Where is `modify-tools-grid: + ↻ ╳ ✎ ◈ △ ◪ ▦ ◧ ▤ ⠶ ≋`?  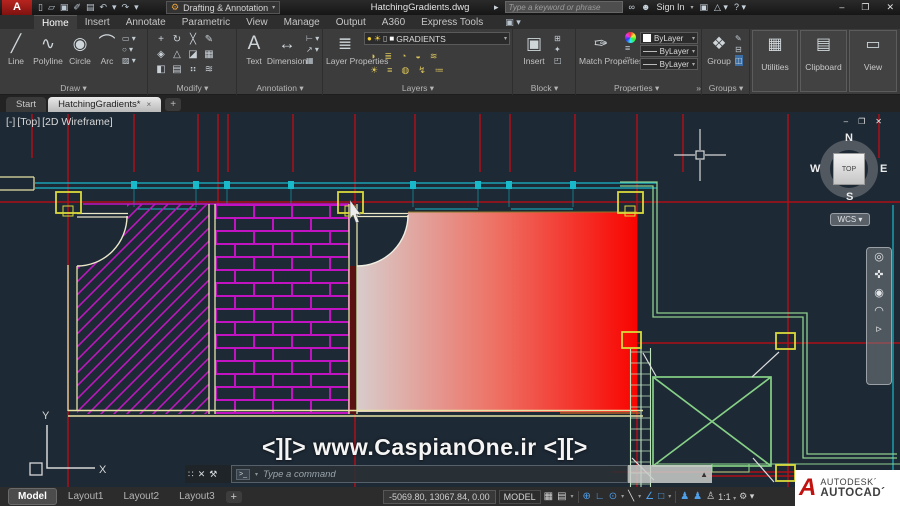 modify-tools-grid: + ↻ ╳ ✎ ◈ △ ◪ ▦ ◧ ▤ ⠶ ≋ is located at coordinates (185, 54).